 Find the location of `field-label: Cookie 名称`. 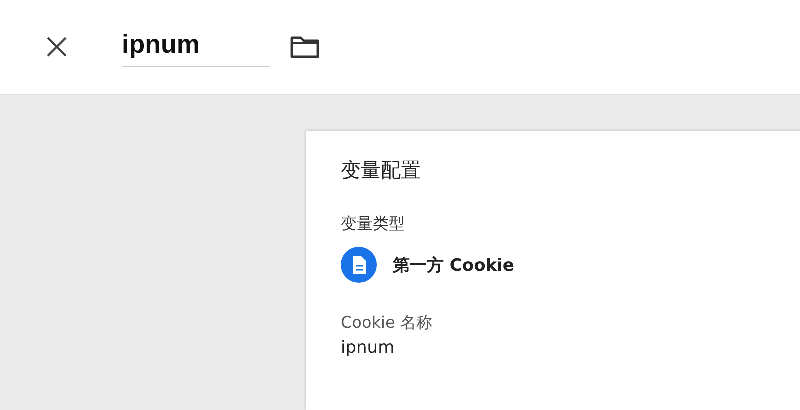

field-label: Cookie 名称 is located at coordinates (387, 323).